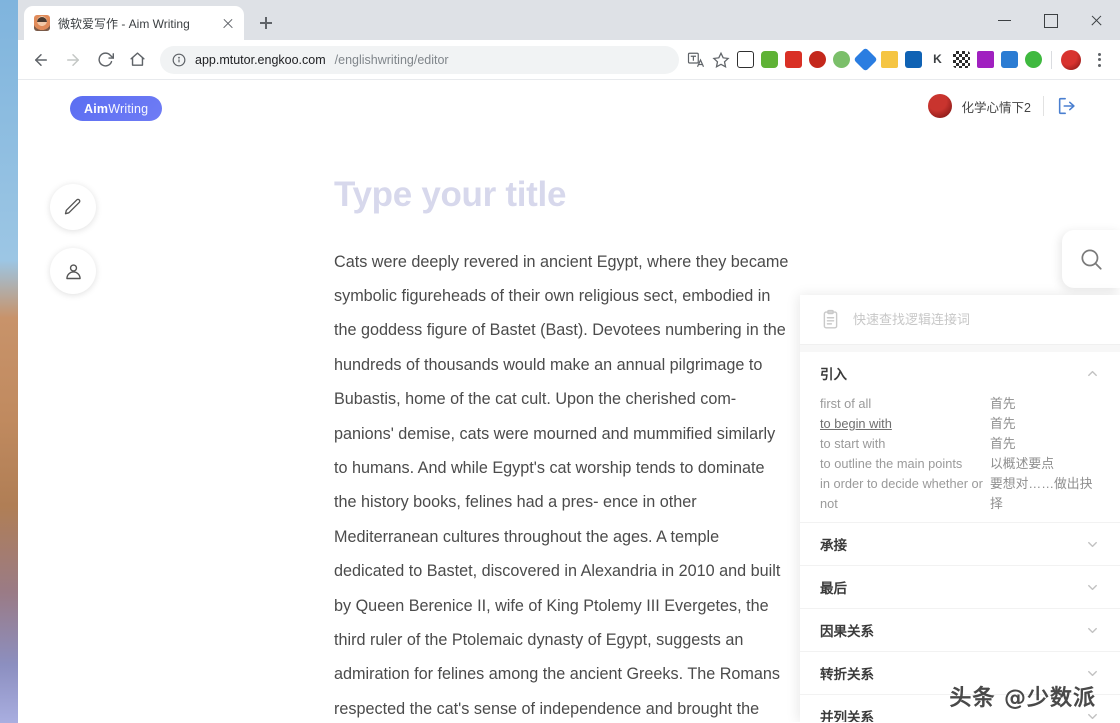 Image resolution: width=1120 pixels, height=723 pixels. Describe the element at coordinates (96, 108) in the screenshot. I see `brand-bold: Aim` at that location.